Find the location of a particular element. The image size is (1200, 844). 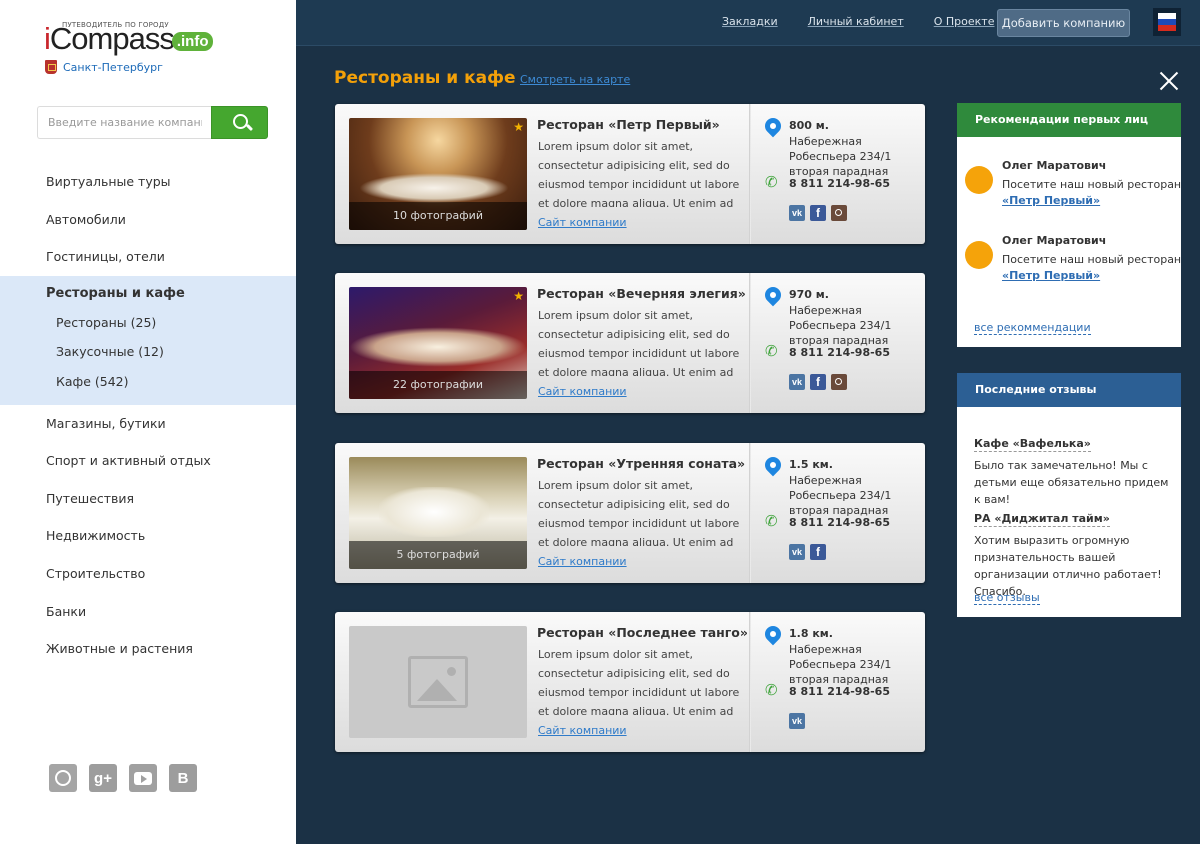

recommendations-title: Рекомендации первых лиц is located at coordinates (1069, 120).